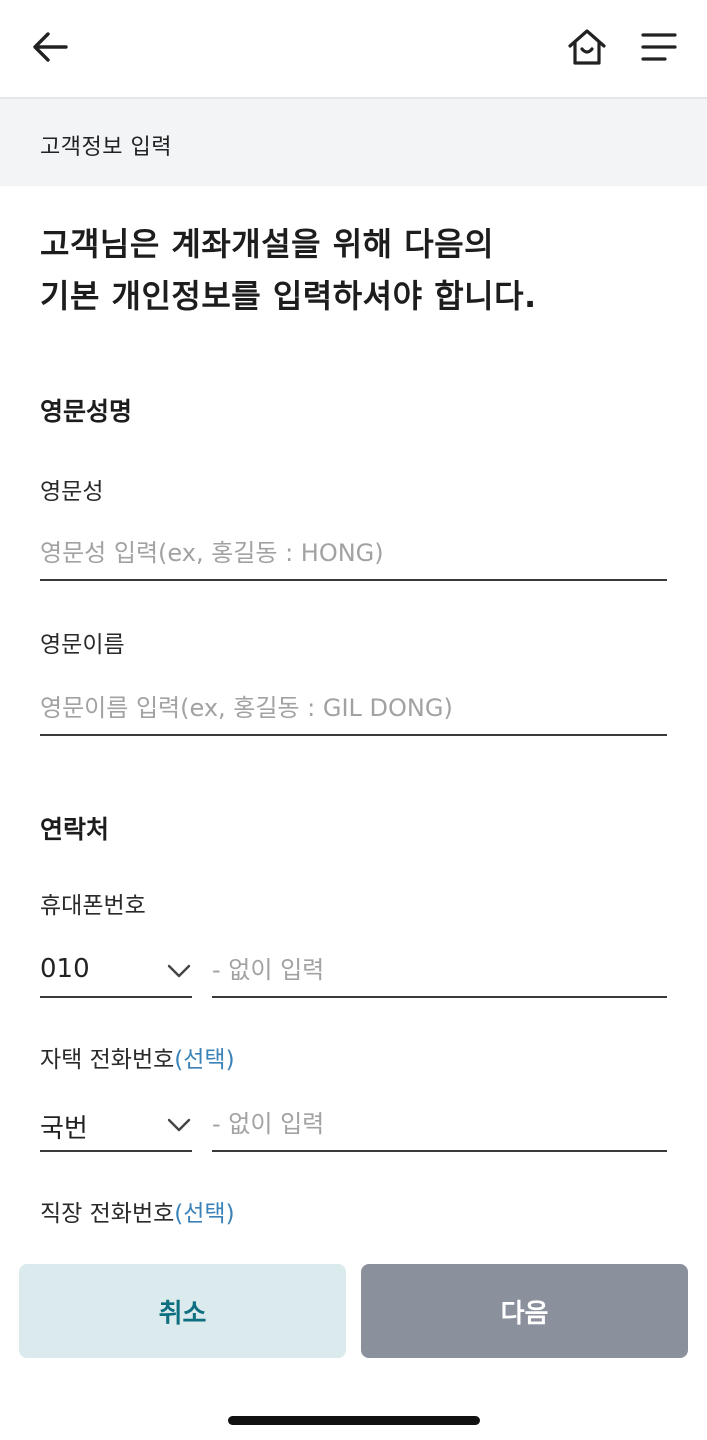 The image size is (707, 1440). Describe the element at coordinates (353, 1348) in the screenshot. I see `bottom-action-bar: 취소 다음` at that location.